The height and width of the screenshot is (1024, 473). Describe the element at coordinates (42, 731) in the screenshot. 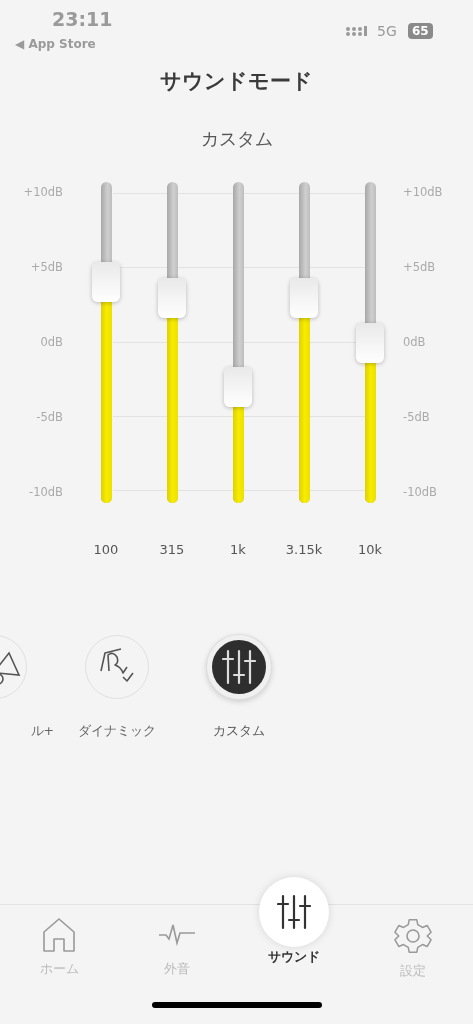

I see `mode-label: ル+` at that location.